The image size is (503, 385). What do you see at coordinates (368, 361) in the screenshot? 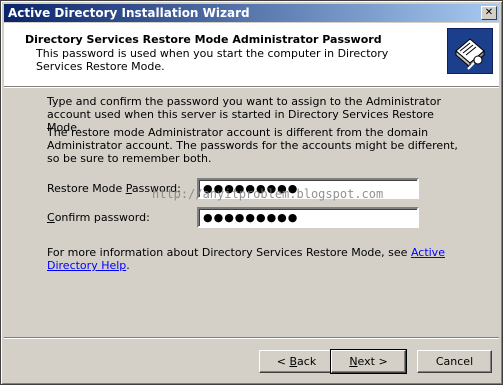
I see `next-button: Next >` at bounding box center [368, 361].